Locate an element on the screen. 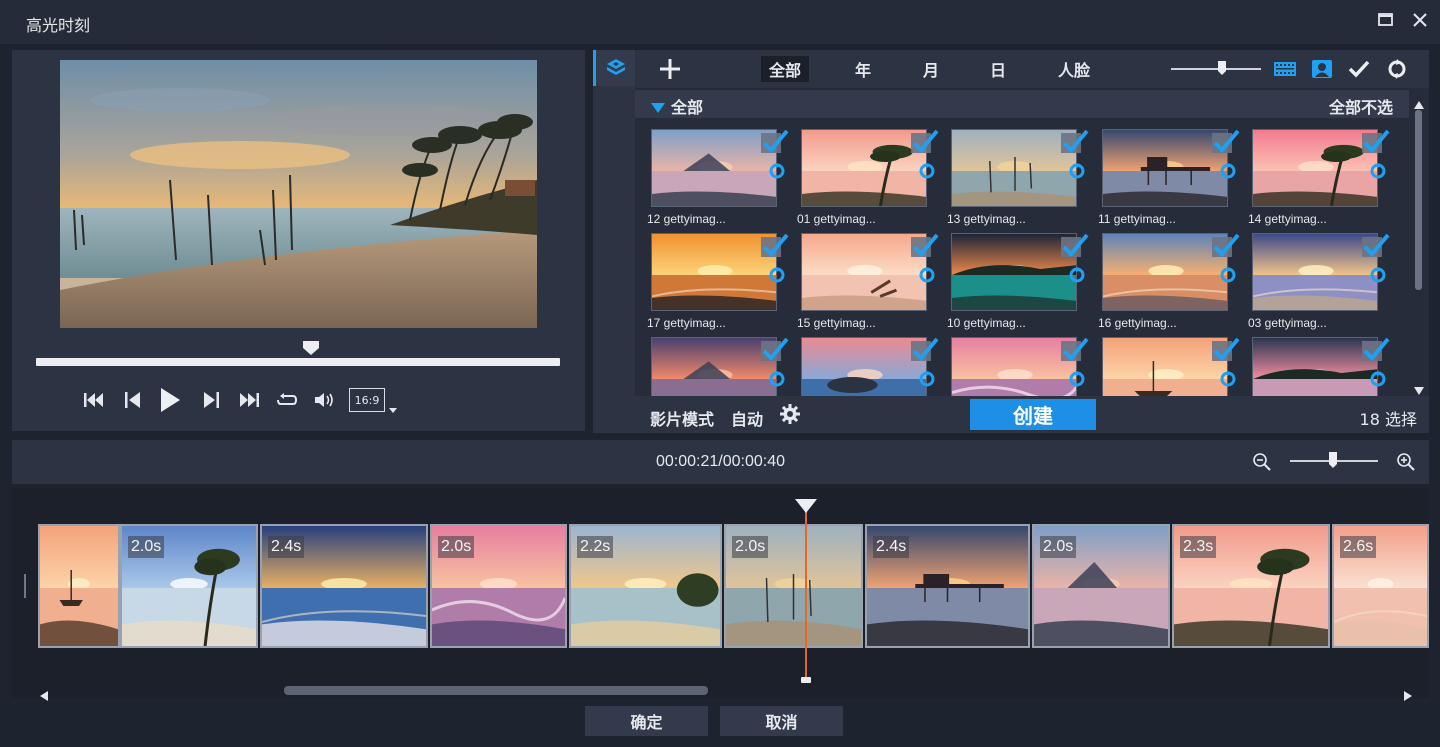  title-bar: 高光时刻 is located at coordinates (720, 22).